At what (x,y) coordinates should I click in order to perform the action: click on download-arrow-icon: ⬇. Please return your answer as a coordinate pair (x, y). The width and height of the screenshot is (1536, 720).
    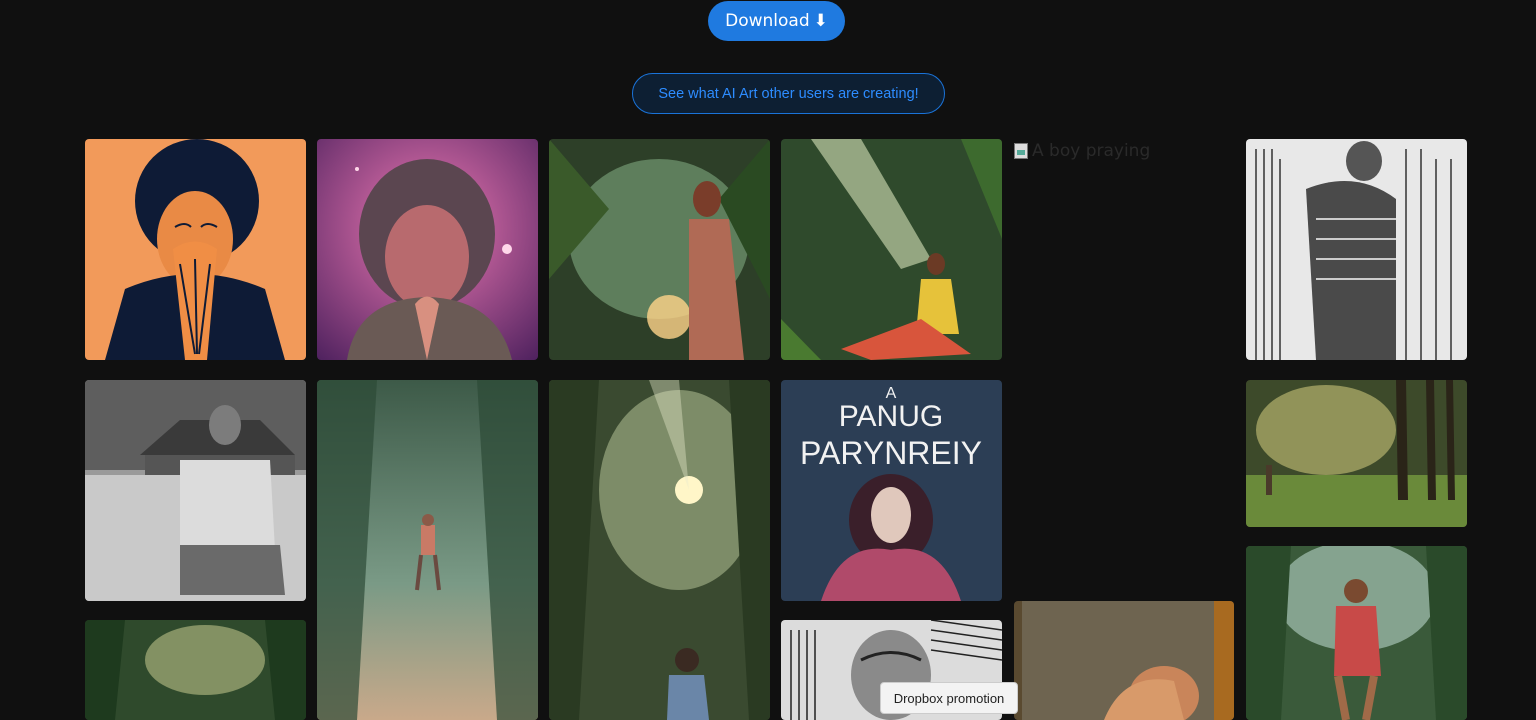
    Looking at the image, I should click on (820, 21).